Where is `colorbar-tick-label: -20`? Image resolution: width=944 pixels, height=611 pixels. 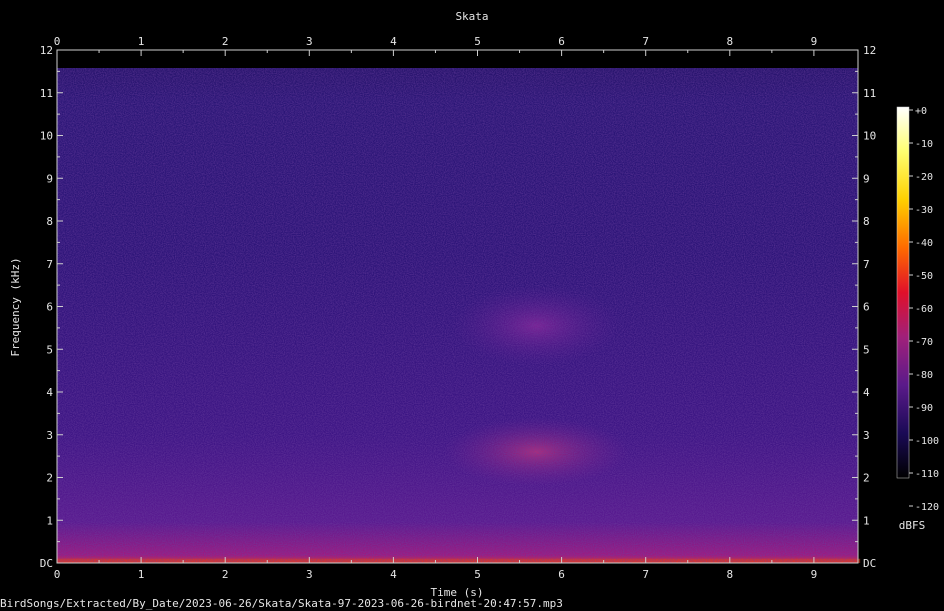
colorbar-tick-label: -20 is located at coordinates (924, 177).